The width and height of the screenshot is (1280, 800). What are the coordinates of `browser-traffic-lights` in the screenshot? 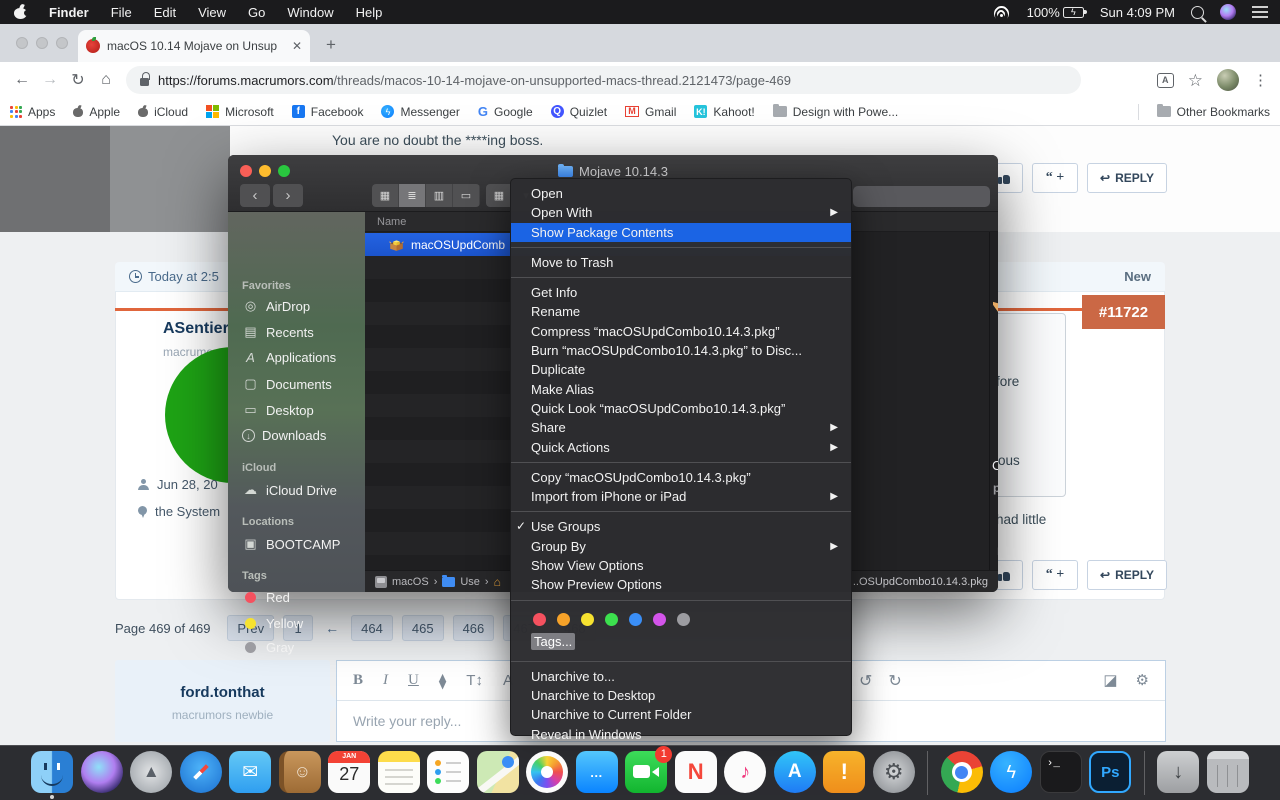 It's located at (42, 43).